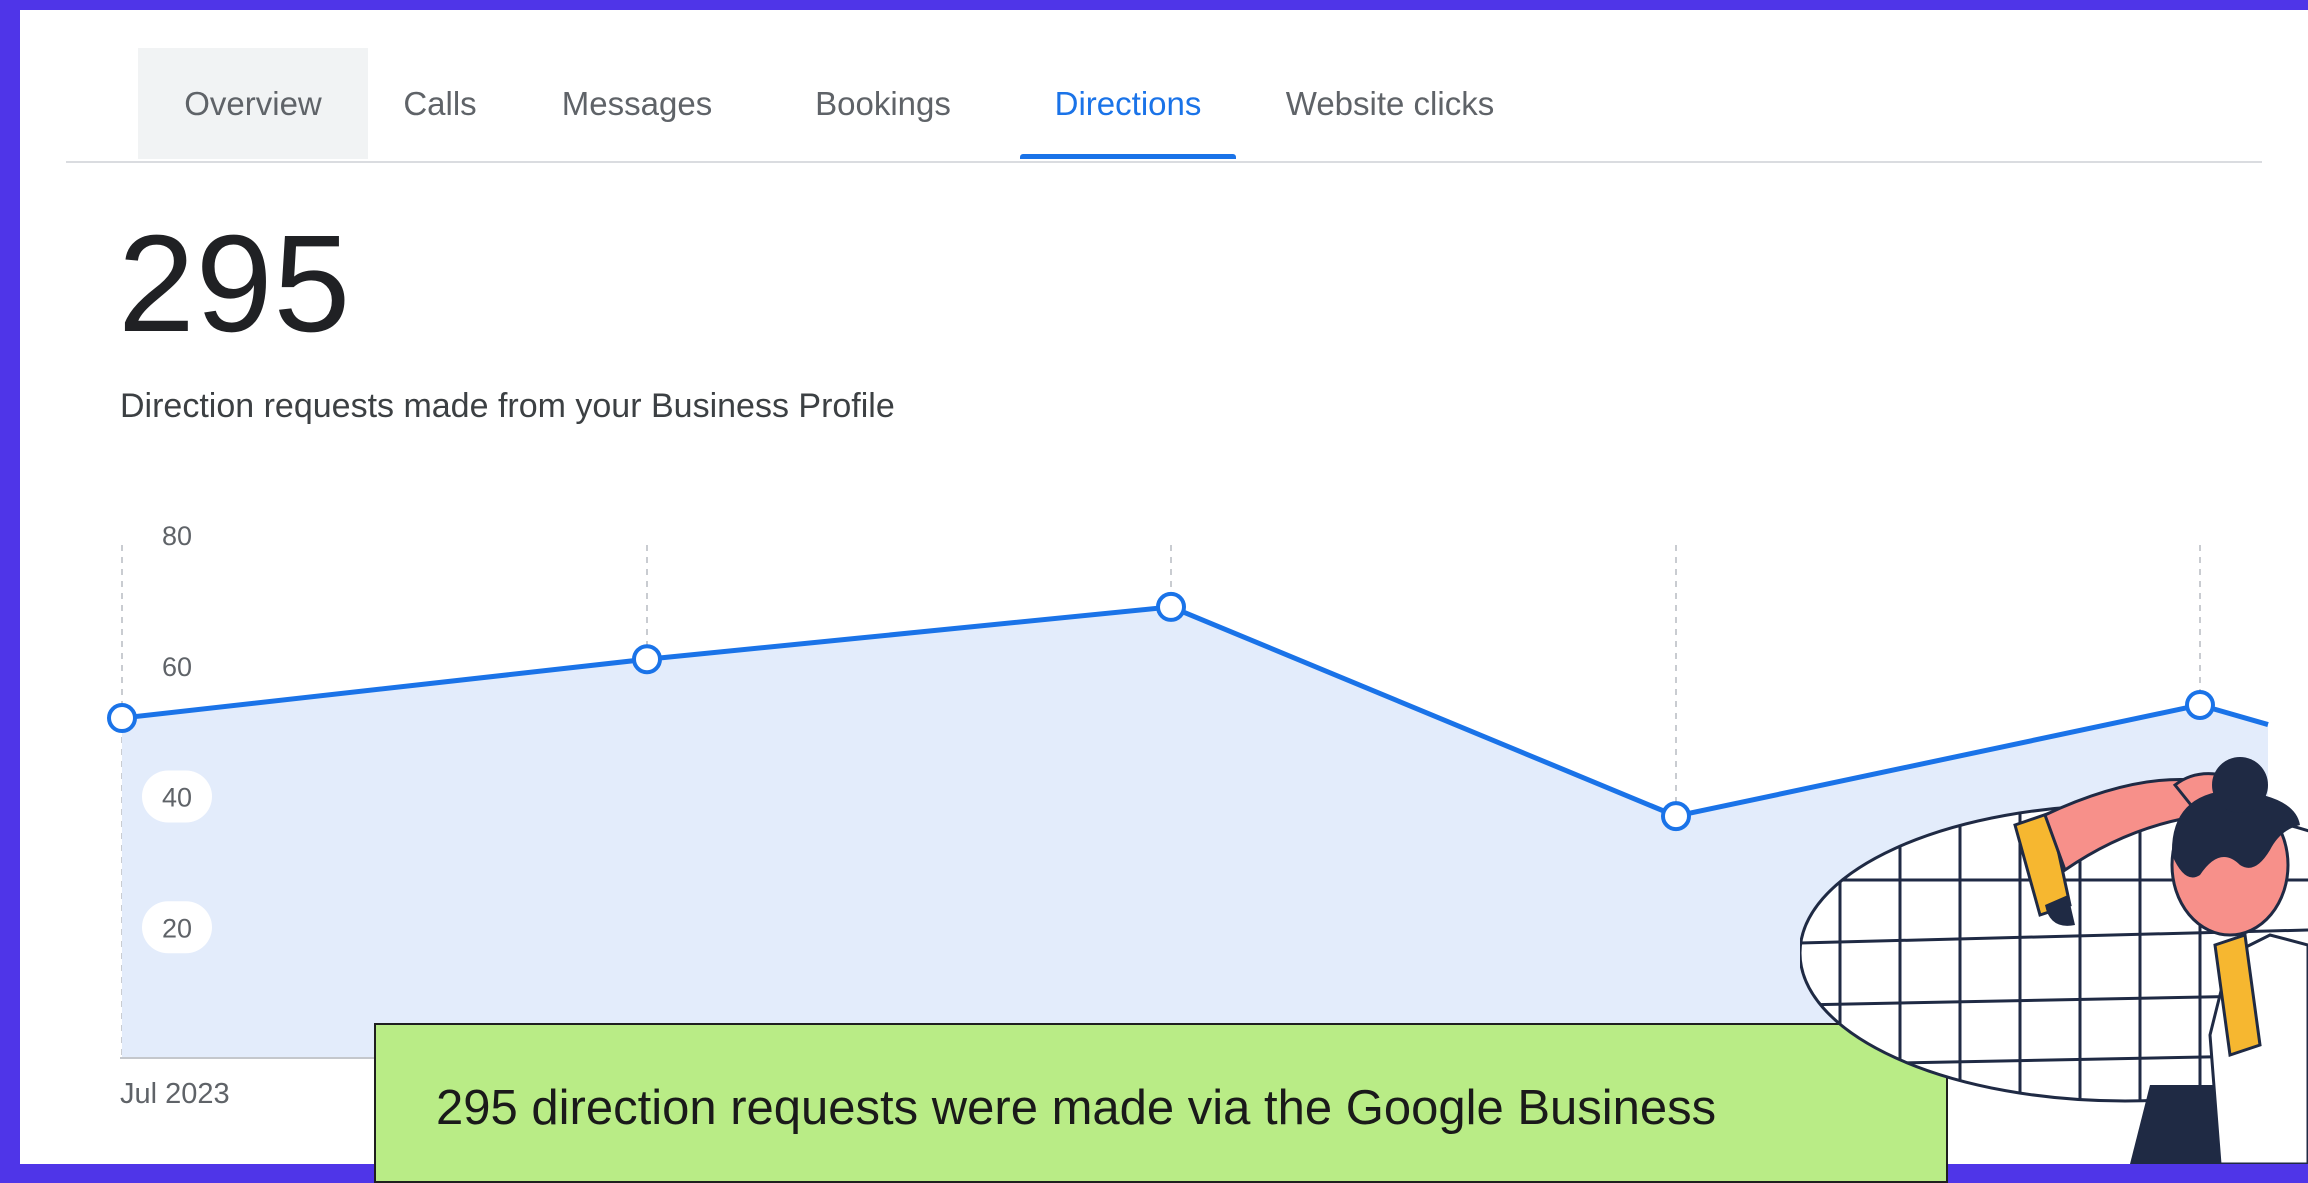 The height and width of the screenshot is (1183, 2308). I want to click on person-binoculars-illustration, so click(2054, 960).